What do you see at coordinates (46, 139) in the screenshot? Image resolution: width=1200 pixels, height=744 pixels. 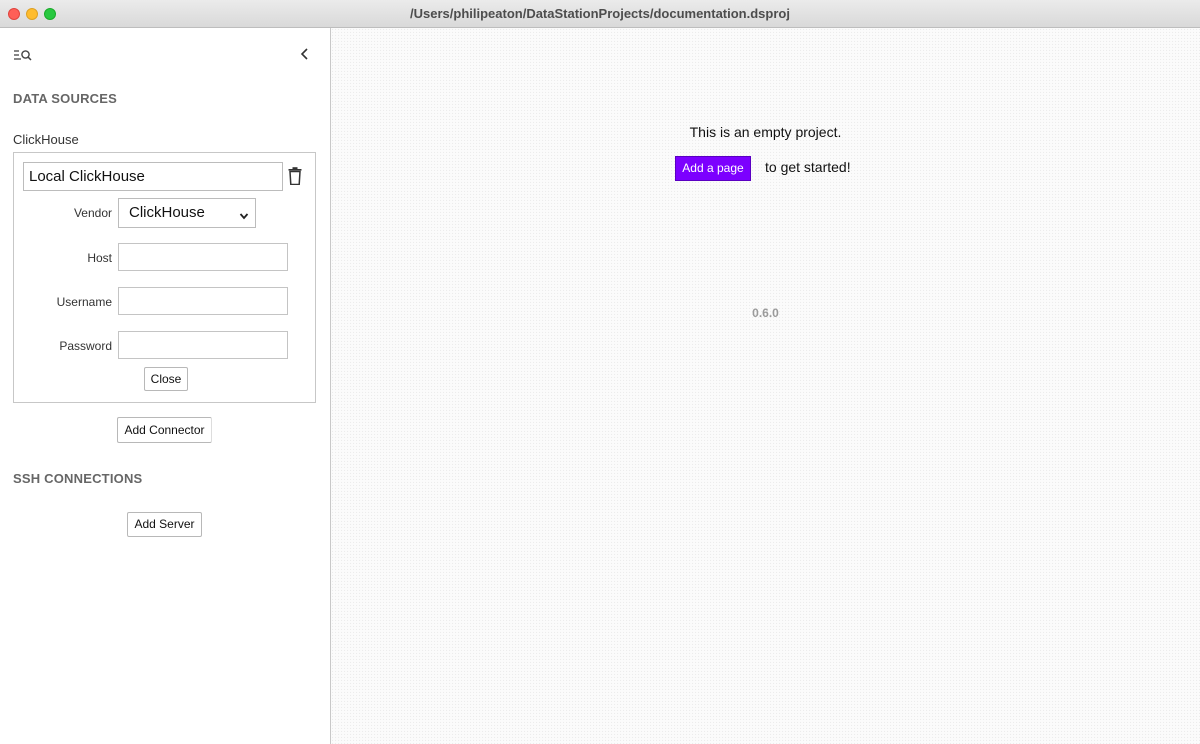 I see `source-type-label: ClickHouse` at bounding box center [46, 139].